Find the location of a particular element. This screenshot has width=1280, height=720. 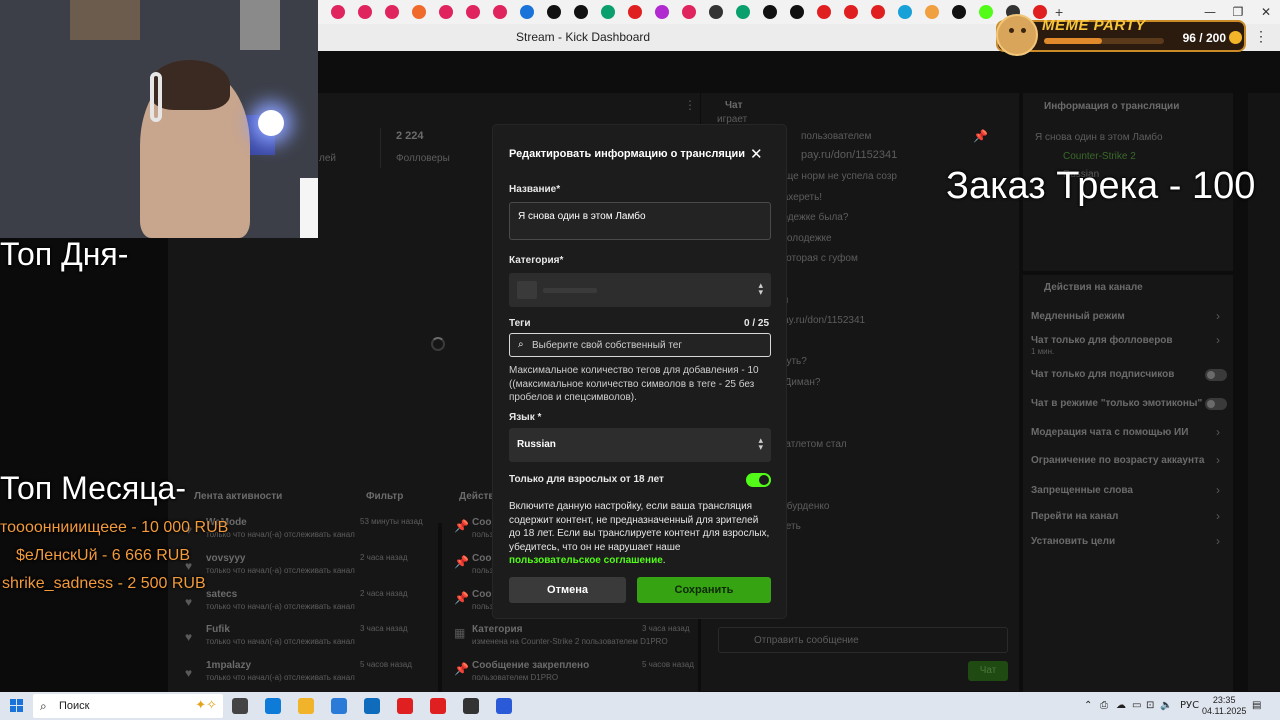

pinned-link: pay.ru/don/1152341 is located at coordinates (849, 155).